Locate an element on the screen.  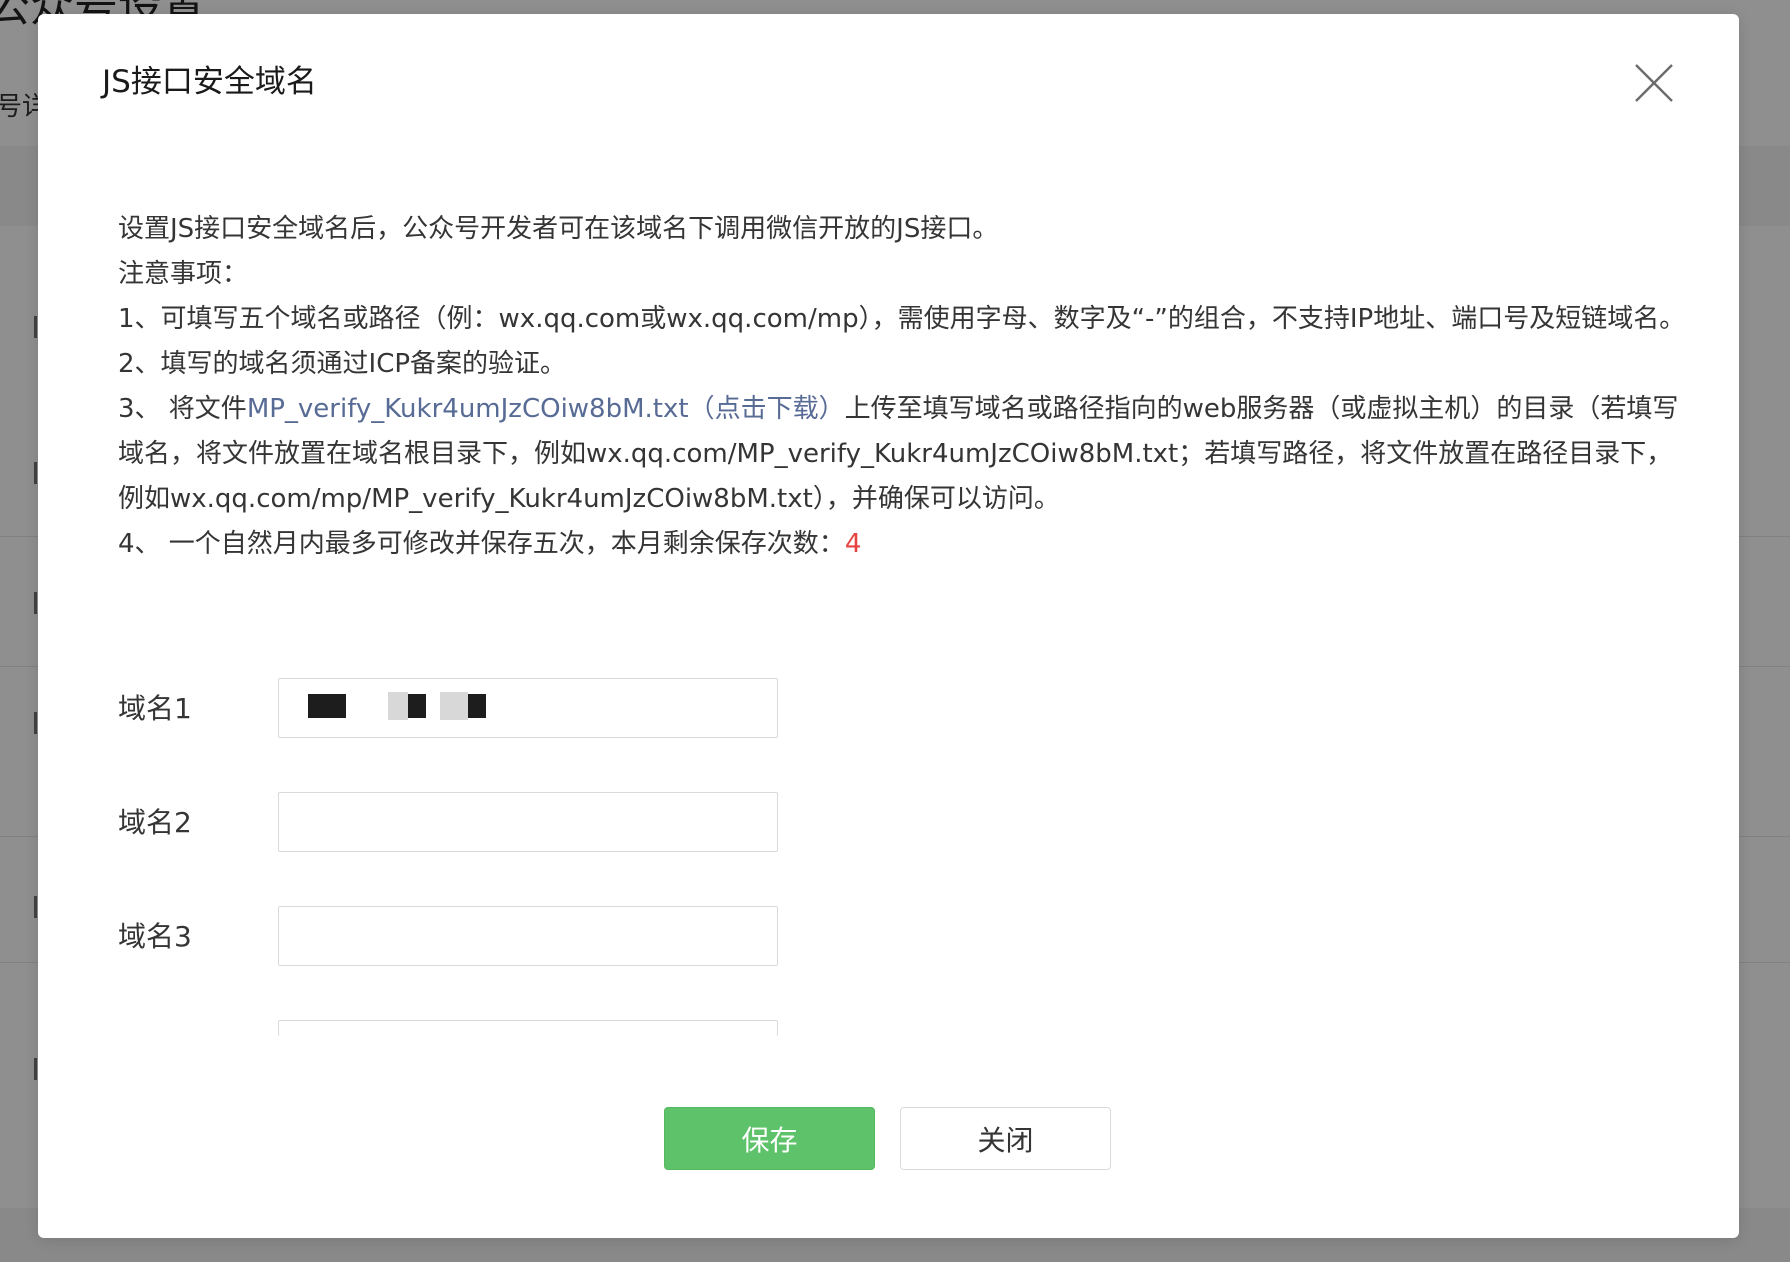
note-4: 4、 一个自然月内最多可修改并保存五次，本月剩余保存次数：4 is located at coordinates (908, 544).